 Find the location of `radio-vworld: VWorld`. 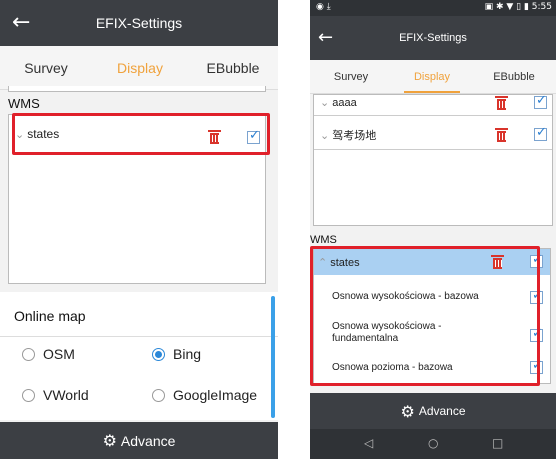

radio-vworld: VWorld is located at coordinates (55, 395).